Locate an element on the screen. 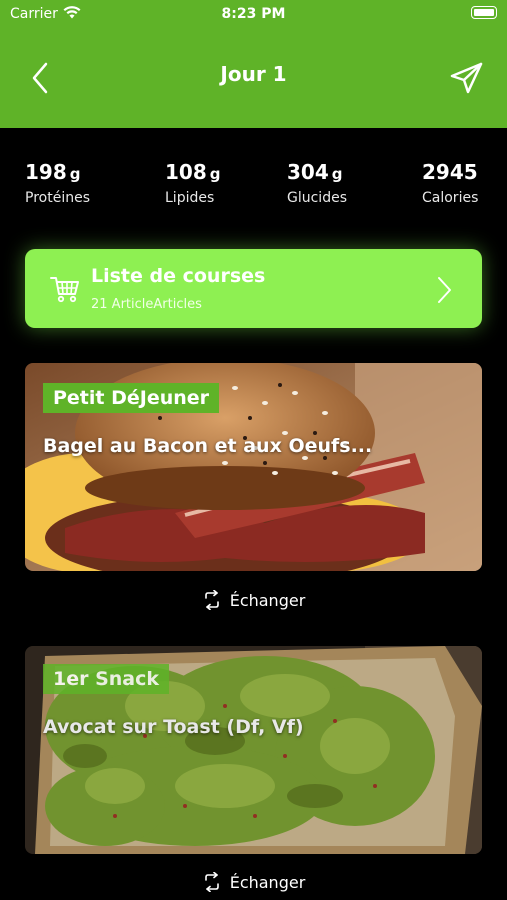 Image resolution: width=507 pixels, height=900 pixels. shopping-list-card: Liste de courses 21 ArticleArticles is located at coordinates (253, 288).